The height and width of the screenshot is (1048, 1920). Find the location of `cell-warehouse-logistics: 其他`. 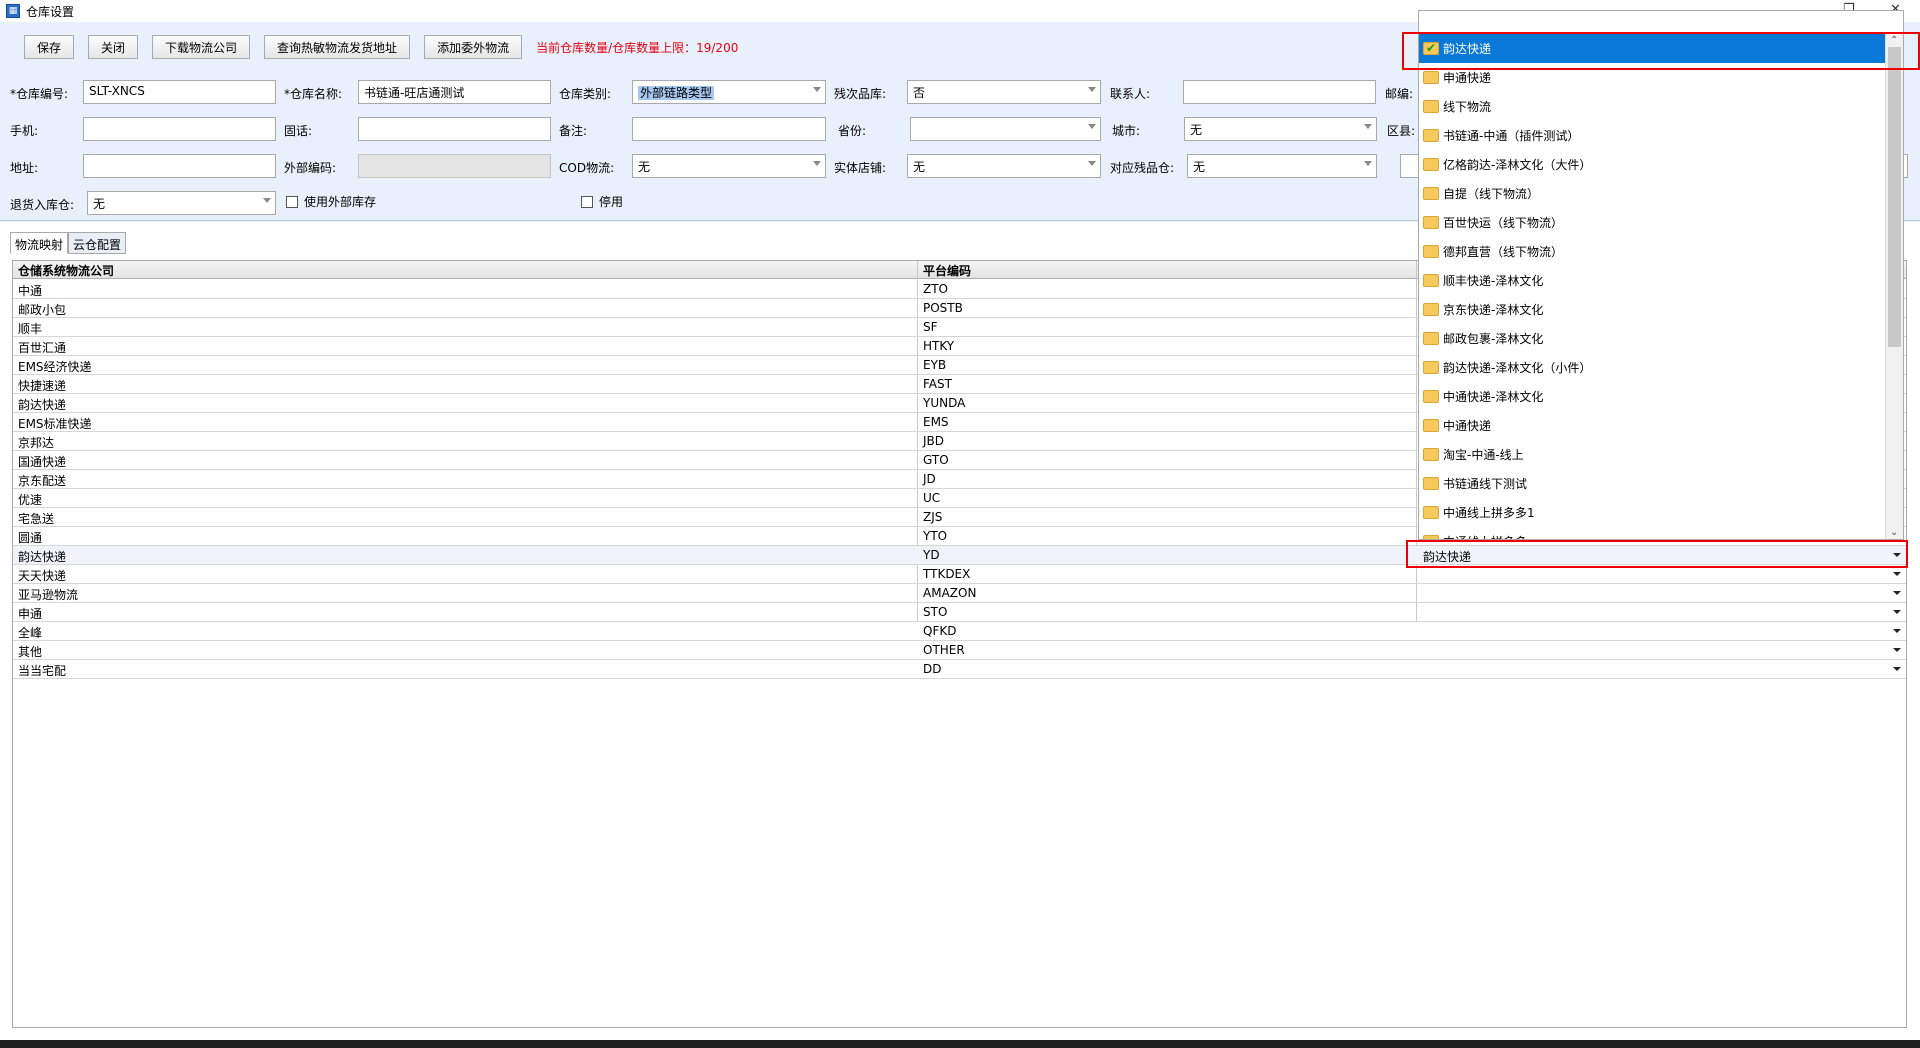

cell-warehouse-logistics: 其他 is located at coordinates (30, 652).